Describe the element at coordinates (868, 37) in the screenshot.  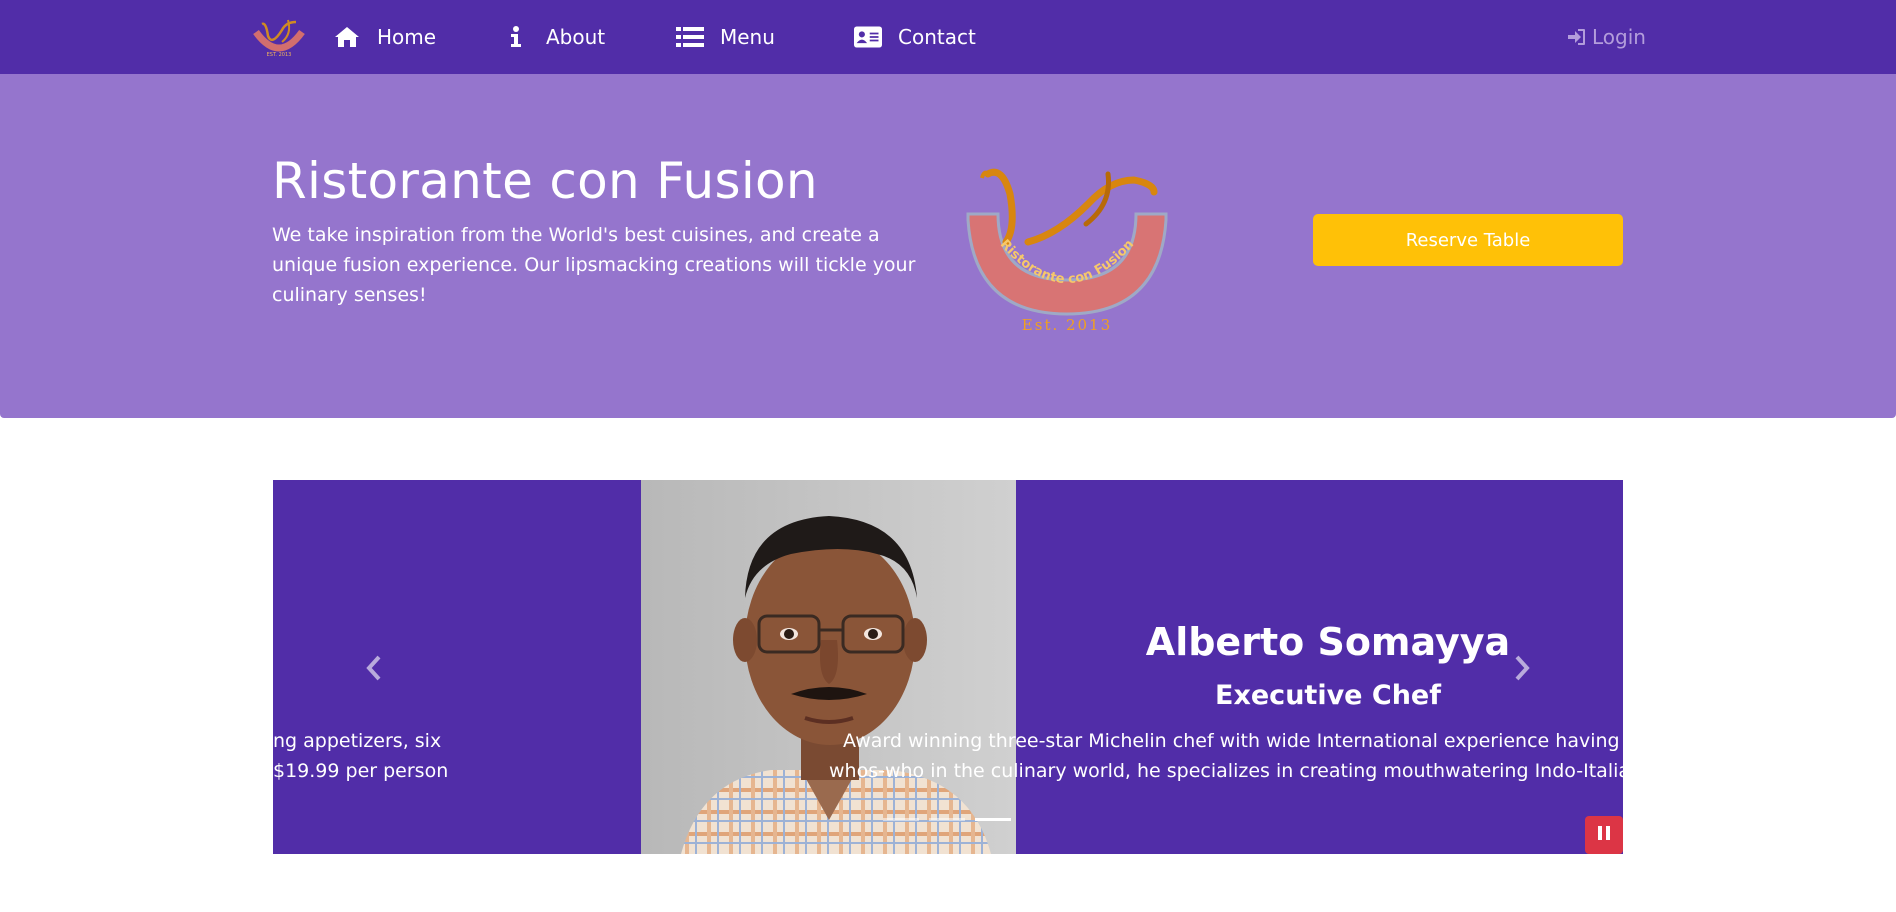
I see `address-card-icon` at that location.